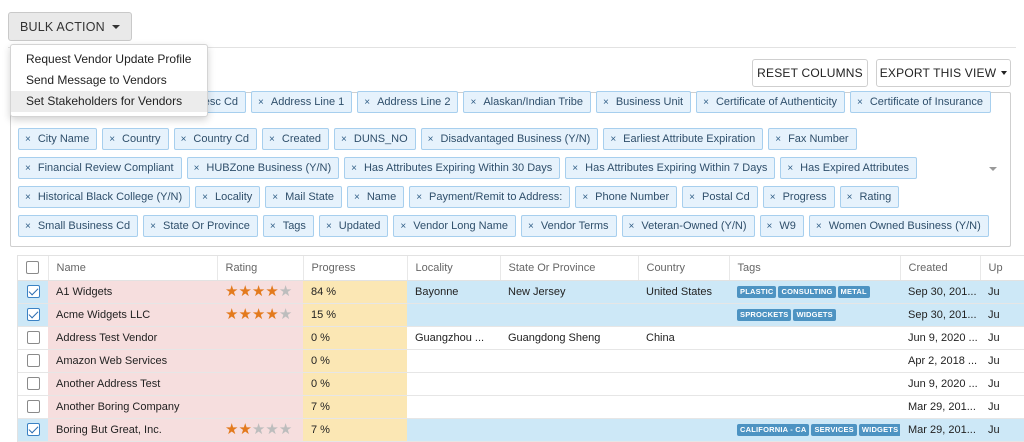 This screenshot has width=1024, height=442. Describe the element at coordinates (720, 197) in the screenshot. I see `column-chip: × Postal Cd` at that location.